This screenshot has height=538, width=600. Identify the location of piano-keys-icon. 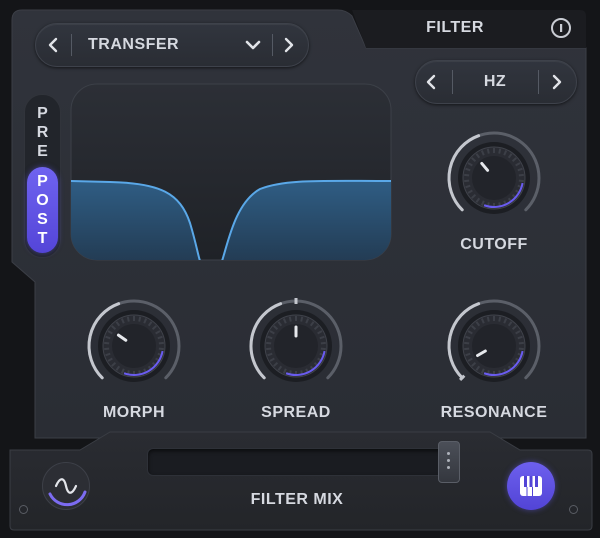
(531, 486).